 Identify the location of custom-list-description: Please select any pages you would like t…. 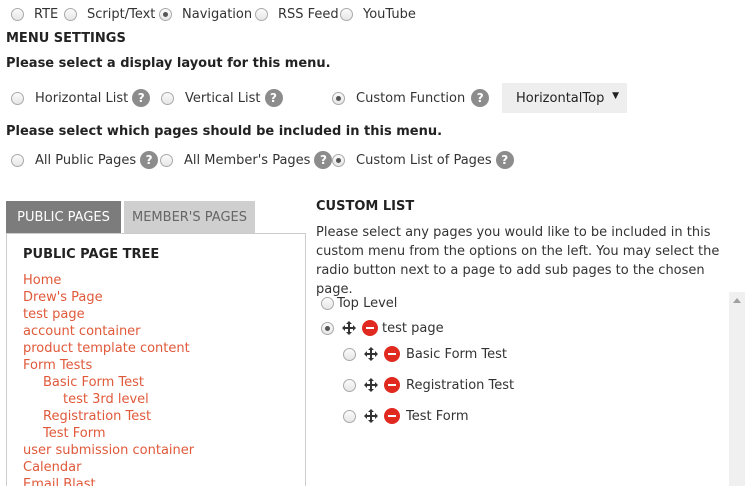
(518, 261).